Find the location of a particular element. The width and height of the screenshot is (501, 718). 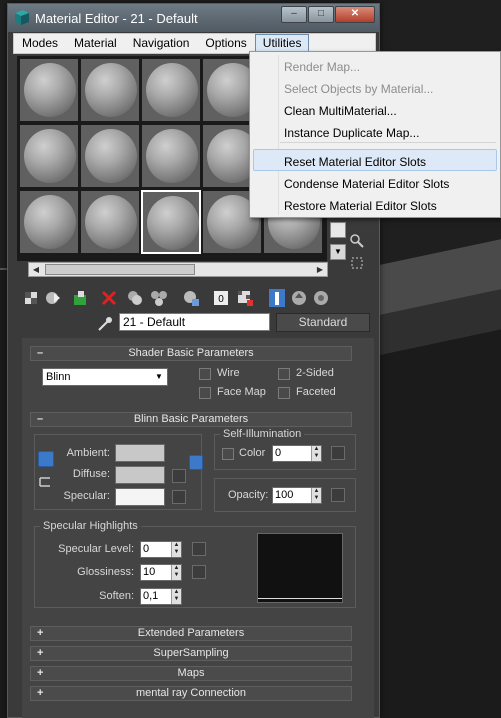

menu-modes: Modes is located at coordinates (40, 43).